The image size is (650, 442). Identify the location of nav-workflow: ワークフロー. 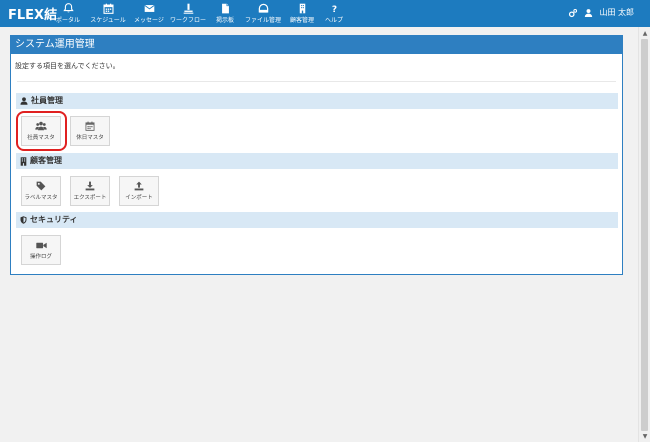
(188, 13).